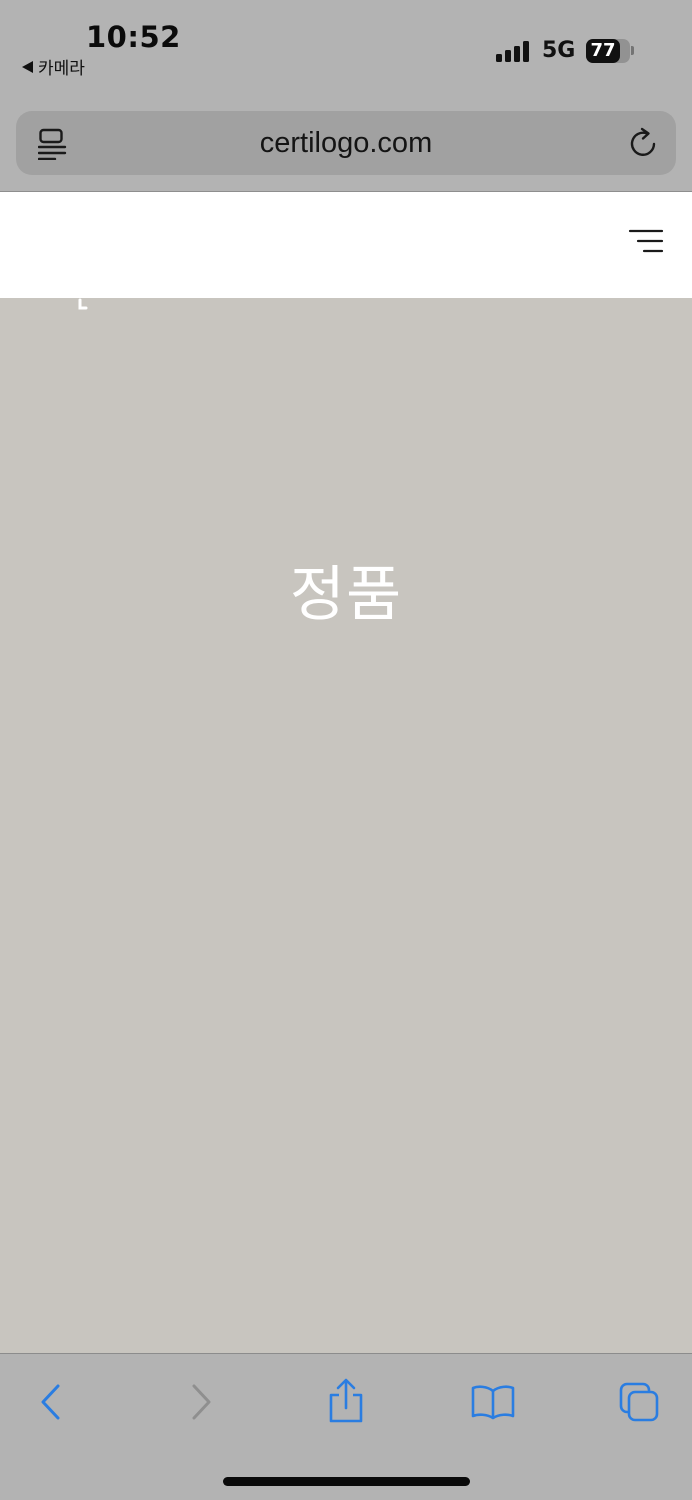  Describe the element at coordinates (647, 242) in the screenshot. I see `menu-icon` at that location.